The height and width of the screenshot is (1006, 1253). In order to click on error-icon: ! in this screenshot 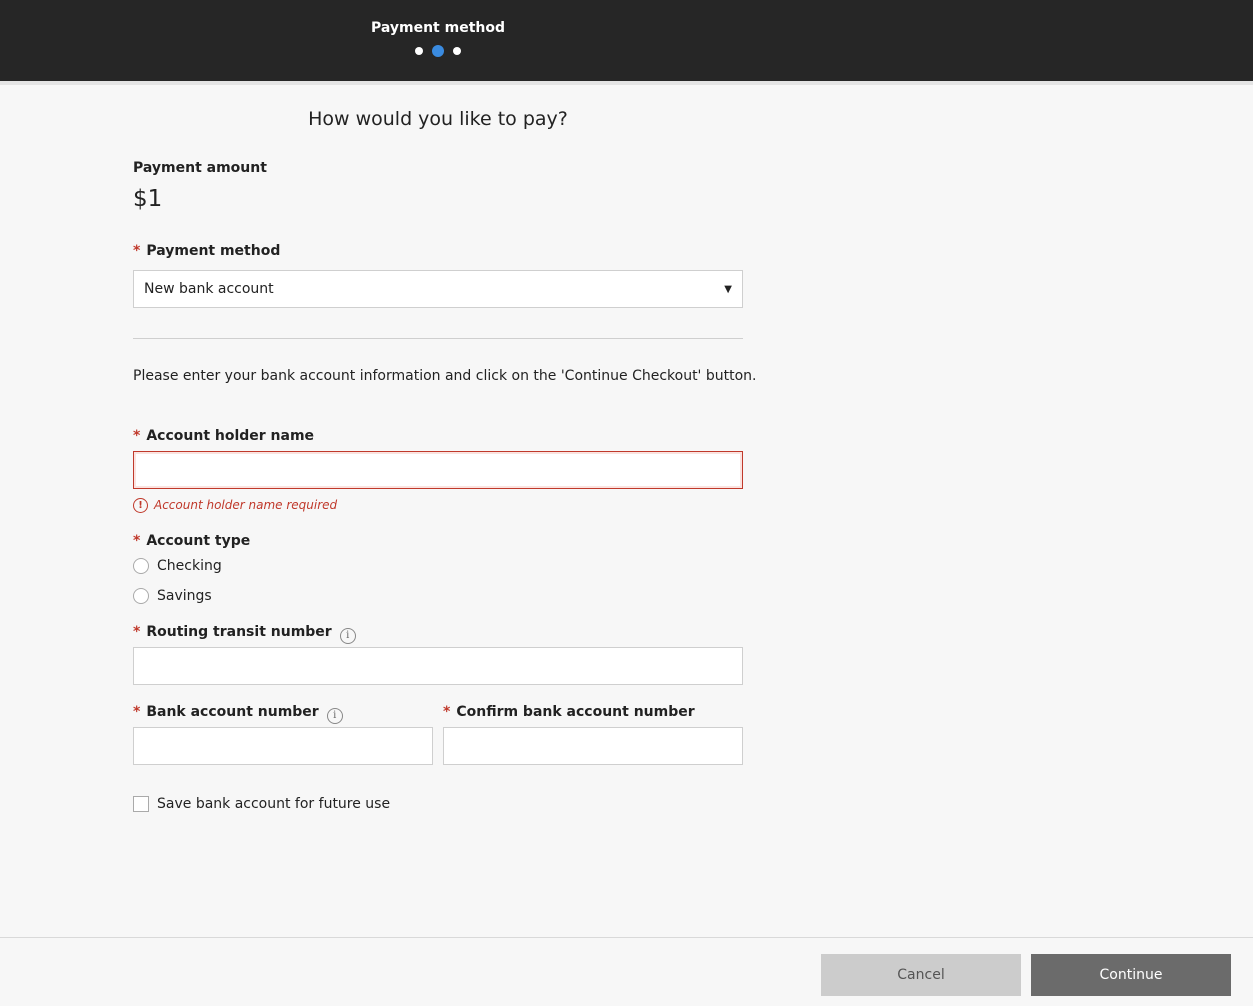, I will do `click(140, 505)`.